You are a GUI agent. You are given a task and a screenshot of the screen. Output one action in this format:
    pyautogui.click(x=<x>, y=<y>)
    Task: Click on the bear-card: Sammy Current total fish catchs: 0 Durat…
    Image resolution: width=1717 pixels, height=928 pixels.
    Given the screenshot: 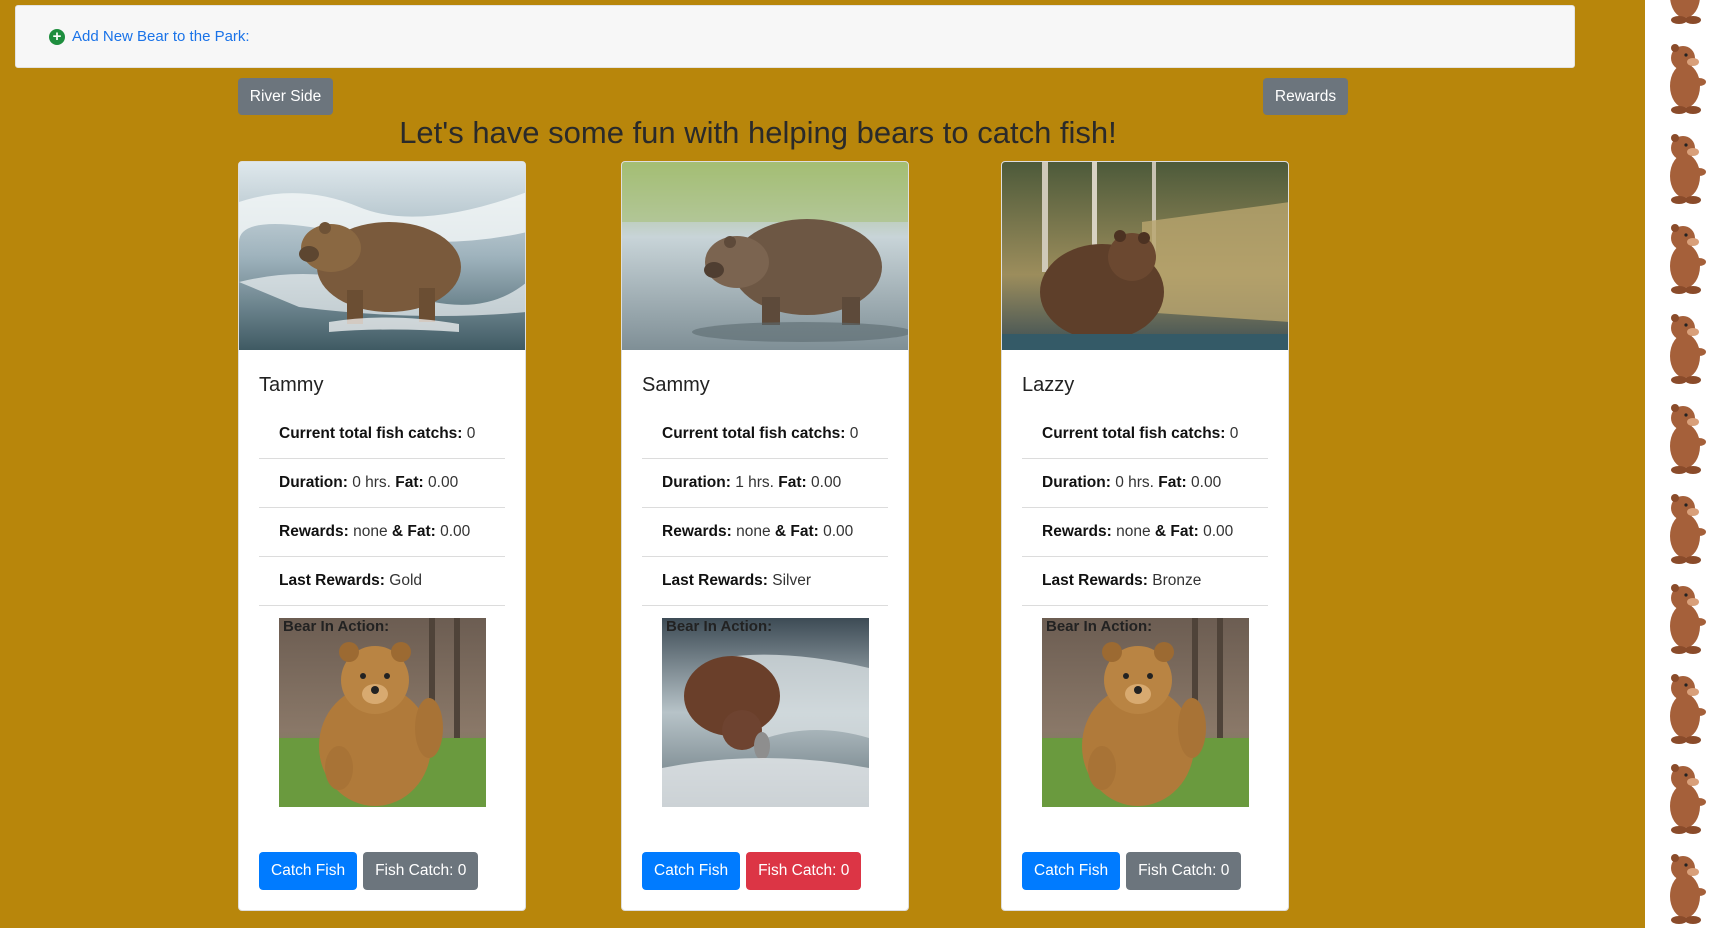 What is the action you would take?
    pyautogui.click(x=765, y=536)
    